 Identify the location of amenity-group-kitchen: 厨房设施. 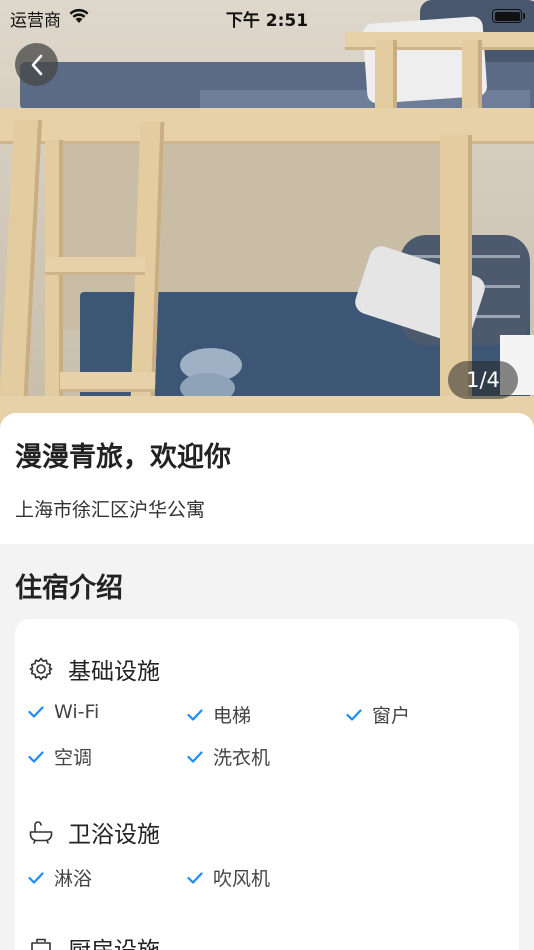
(94, 940).